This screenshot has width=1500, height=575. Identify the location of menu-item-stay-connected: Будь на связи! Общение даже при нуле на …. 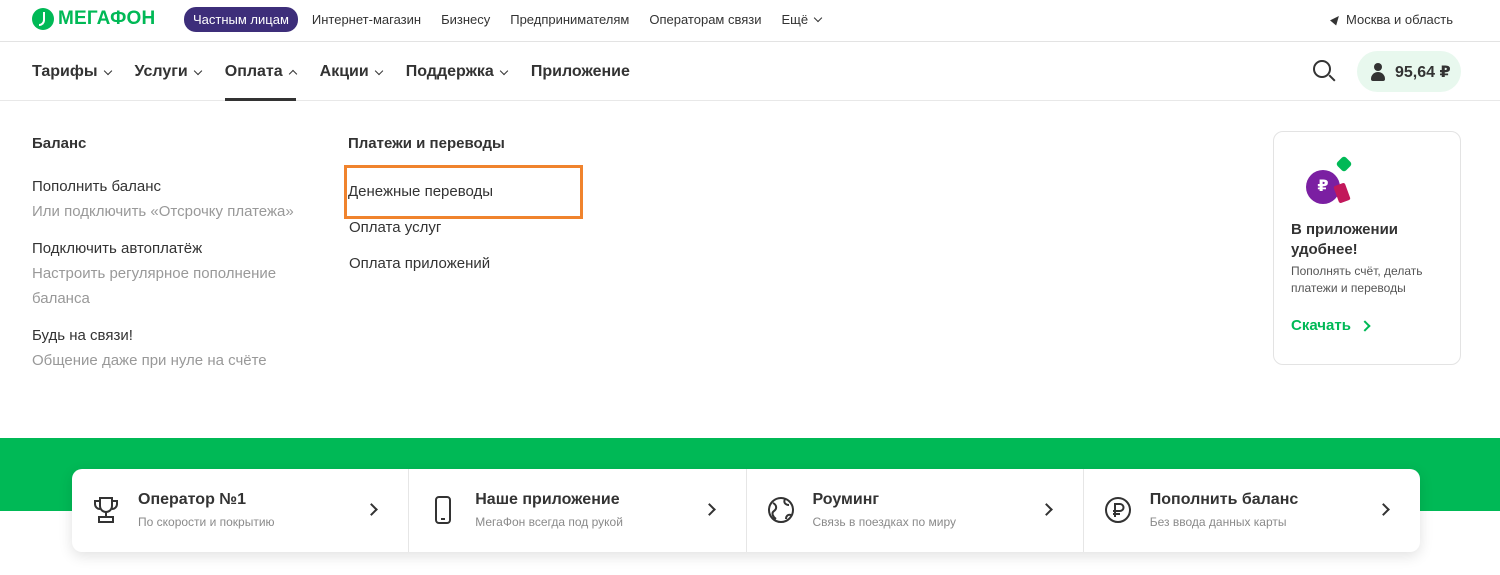
(177, 348).